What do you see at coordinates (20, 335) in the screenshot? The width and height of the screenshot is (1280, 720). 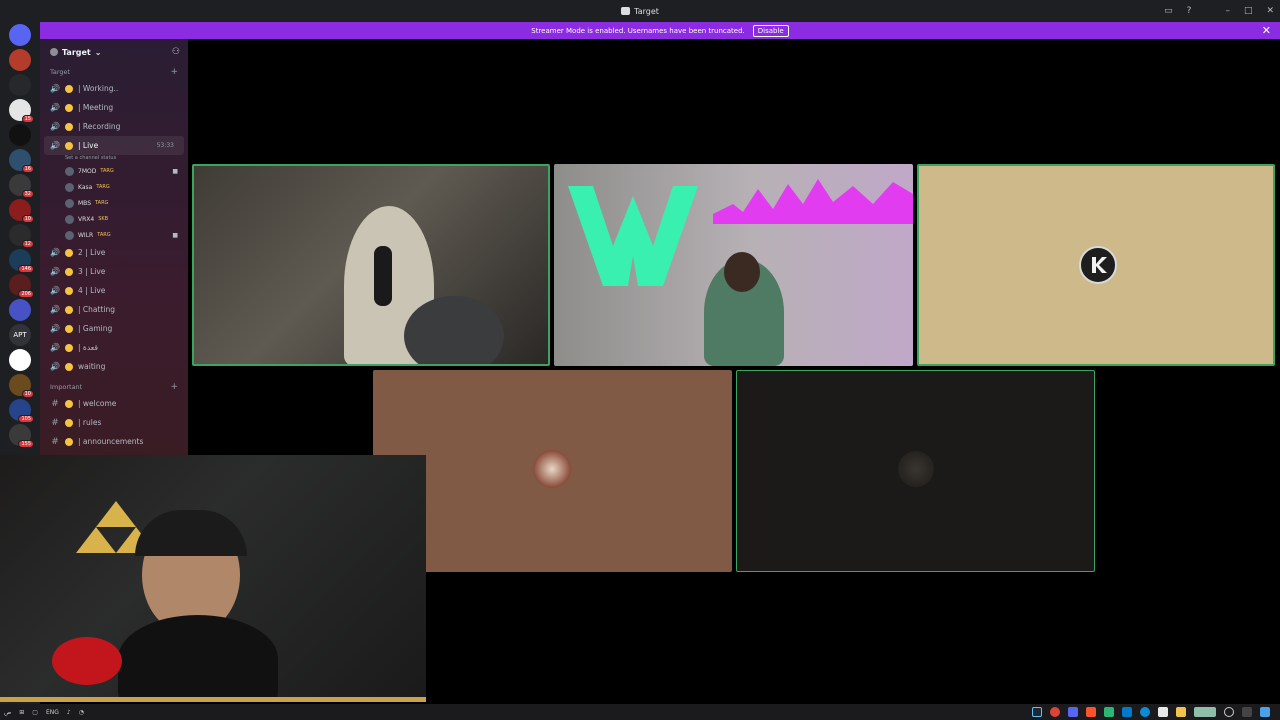 I see `server-icon: APT` at bounding box center [20, 335].